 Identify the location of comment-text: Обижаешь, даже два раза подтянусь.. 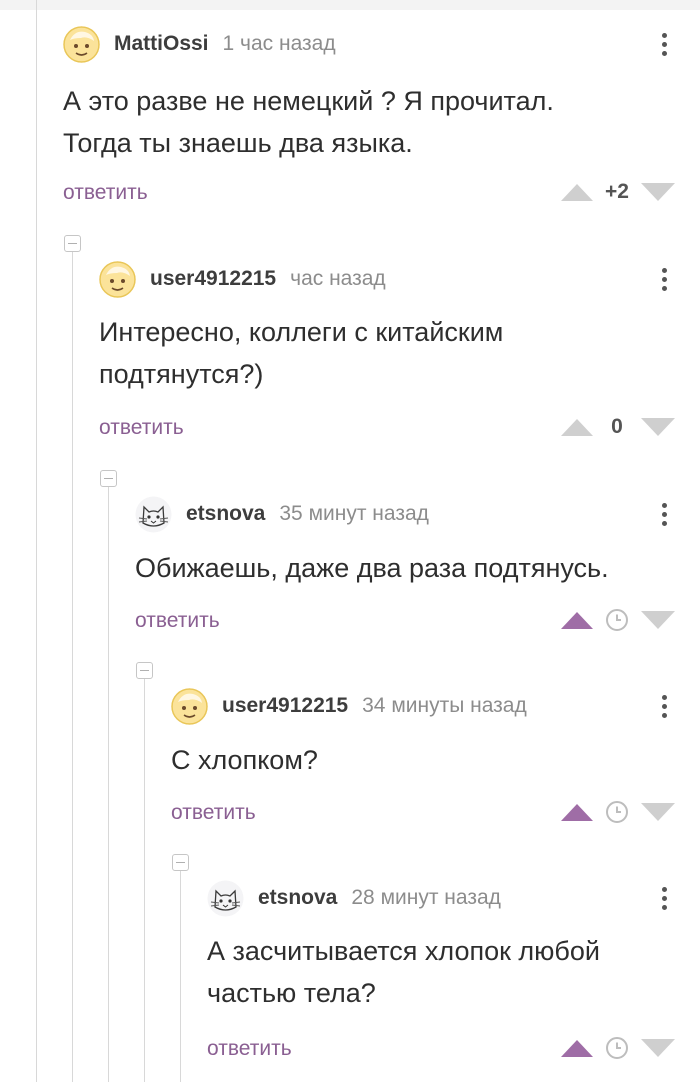
(372, 568).